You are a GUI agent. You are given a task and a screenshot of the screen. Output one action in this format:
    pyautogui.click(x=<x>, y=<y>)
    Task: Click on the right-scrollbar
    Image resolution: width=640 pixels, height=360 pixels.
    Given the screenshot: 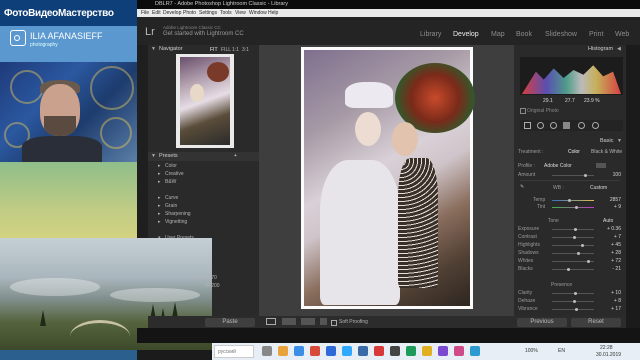 What is the action you would take?
    pyautogui.click(x=633, y=186)
    